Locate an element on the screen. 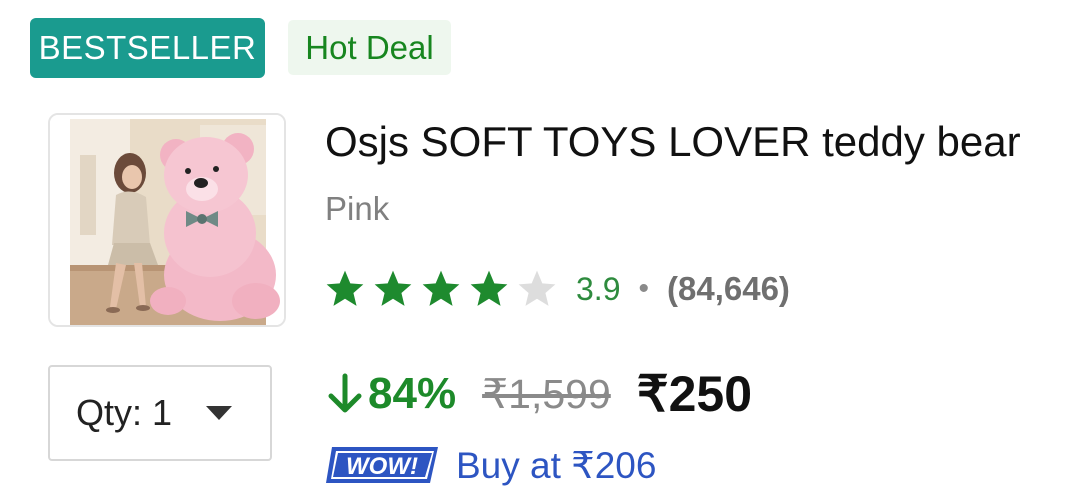 Image resolution: width=1080 pixels, height=494 pixels. wow-offer: WOW! Buy at ₹206 is located at coordinates (490, 465).